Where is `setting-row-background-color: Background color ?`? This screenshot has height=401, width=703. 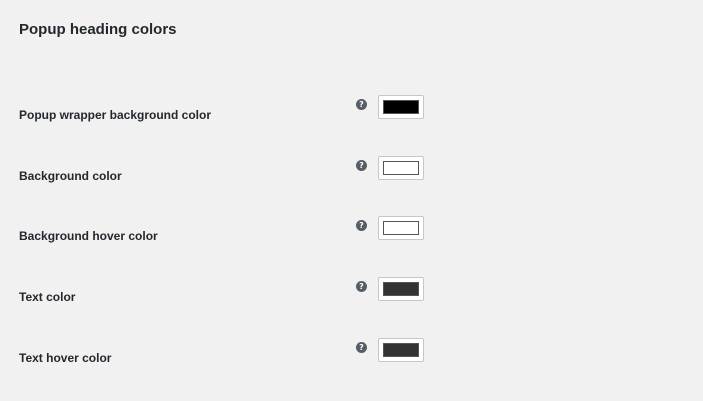
setting-row-background-color: Background color ? is located at coordinates (351, 172).